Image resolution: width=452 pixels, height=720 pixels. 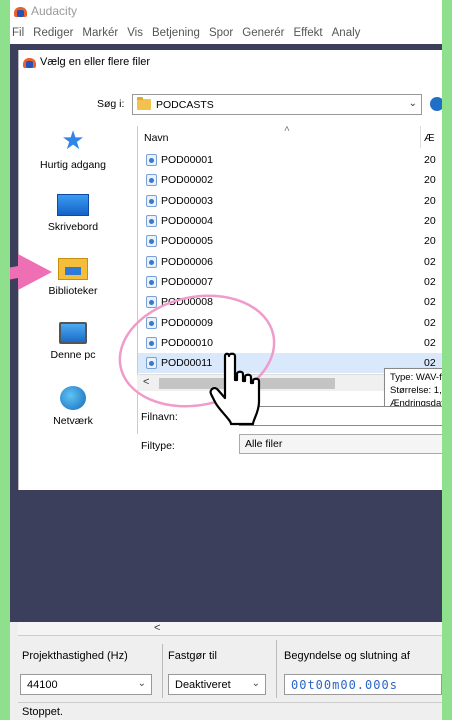 I want to click on file-row: POD00004 20, so click(x=290, y=221).